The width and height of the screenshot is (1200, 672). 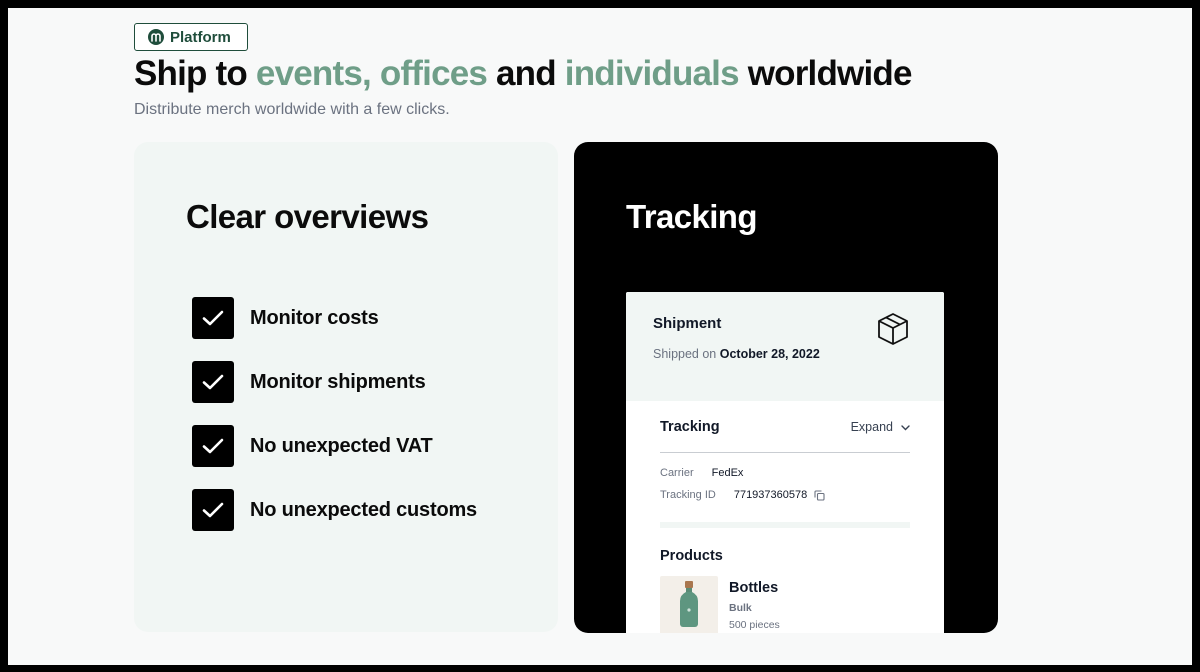 I want to click on title-part-1: Ship to, so click(x=195, y=73).